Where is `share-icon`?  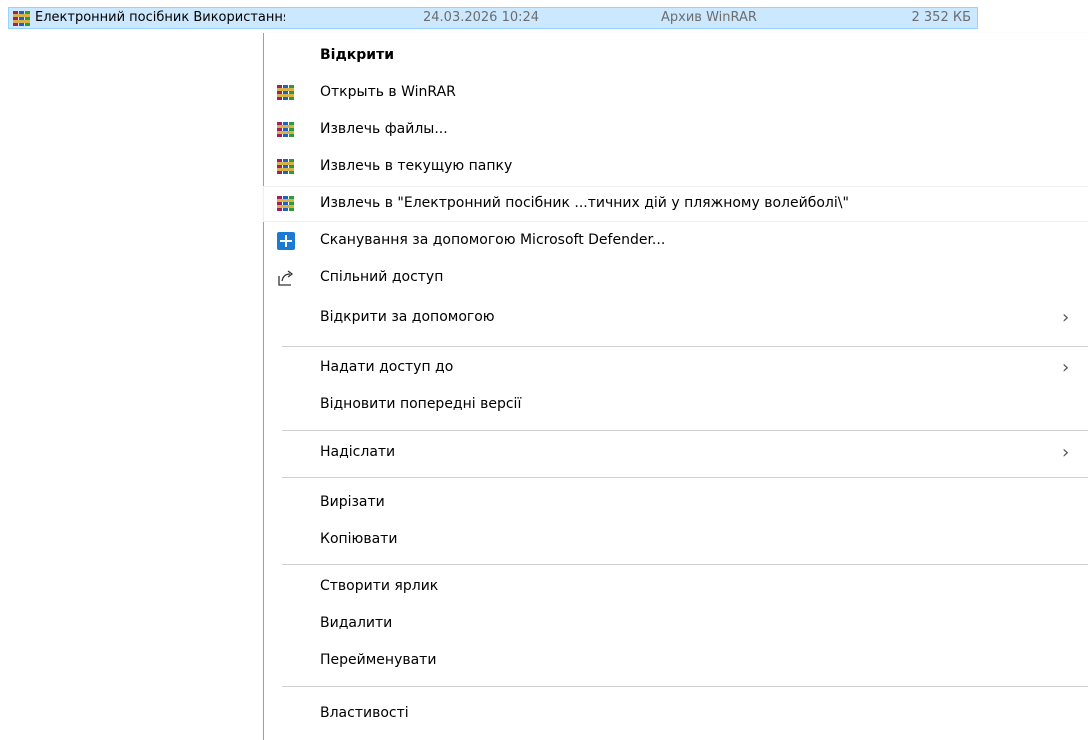 share-icon is located at coordinates (286, 278).